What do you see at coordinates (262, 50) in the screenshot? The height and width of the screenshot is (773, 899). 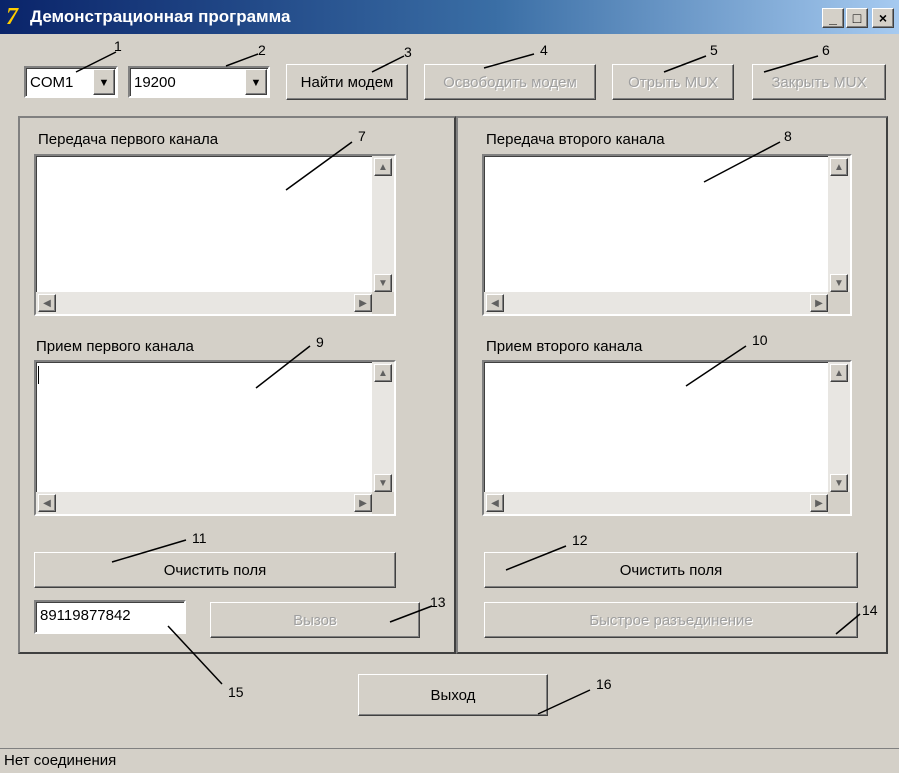 I see `callout-2: 2` at bounding box center [262, 50].